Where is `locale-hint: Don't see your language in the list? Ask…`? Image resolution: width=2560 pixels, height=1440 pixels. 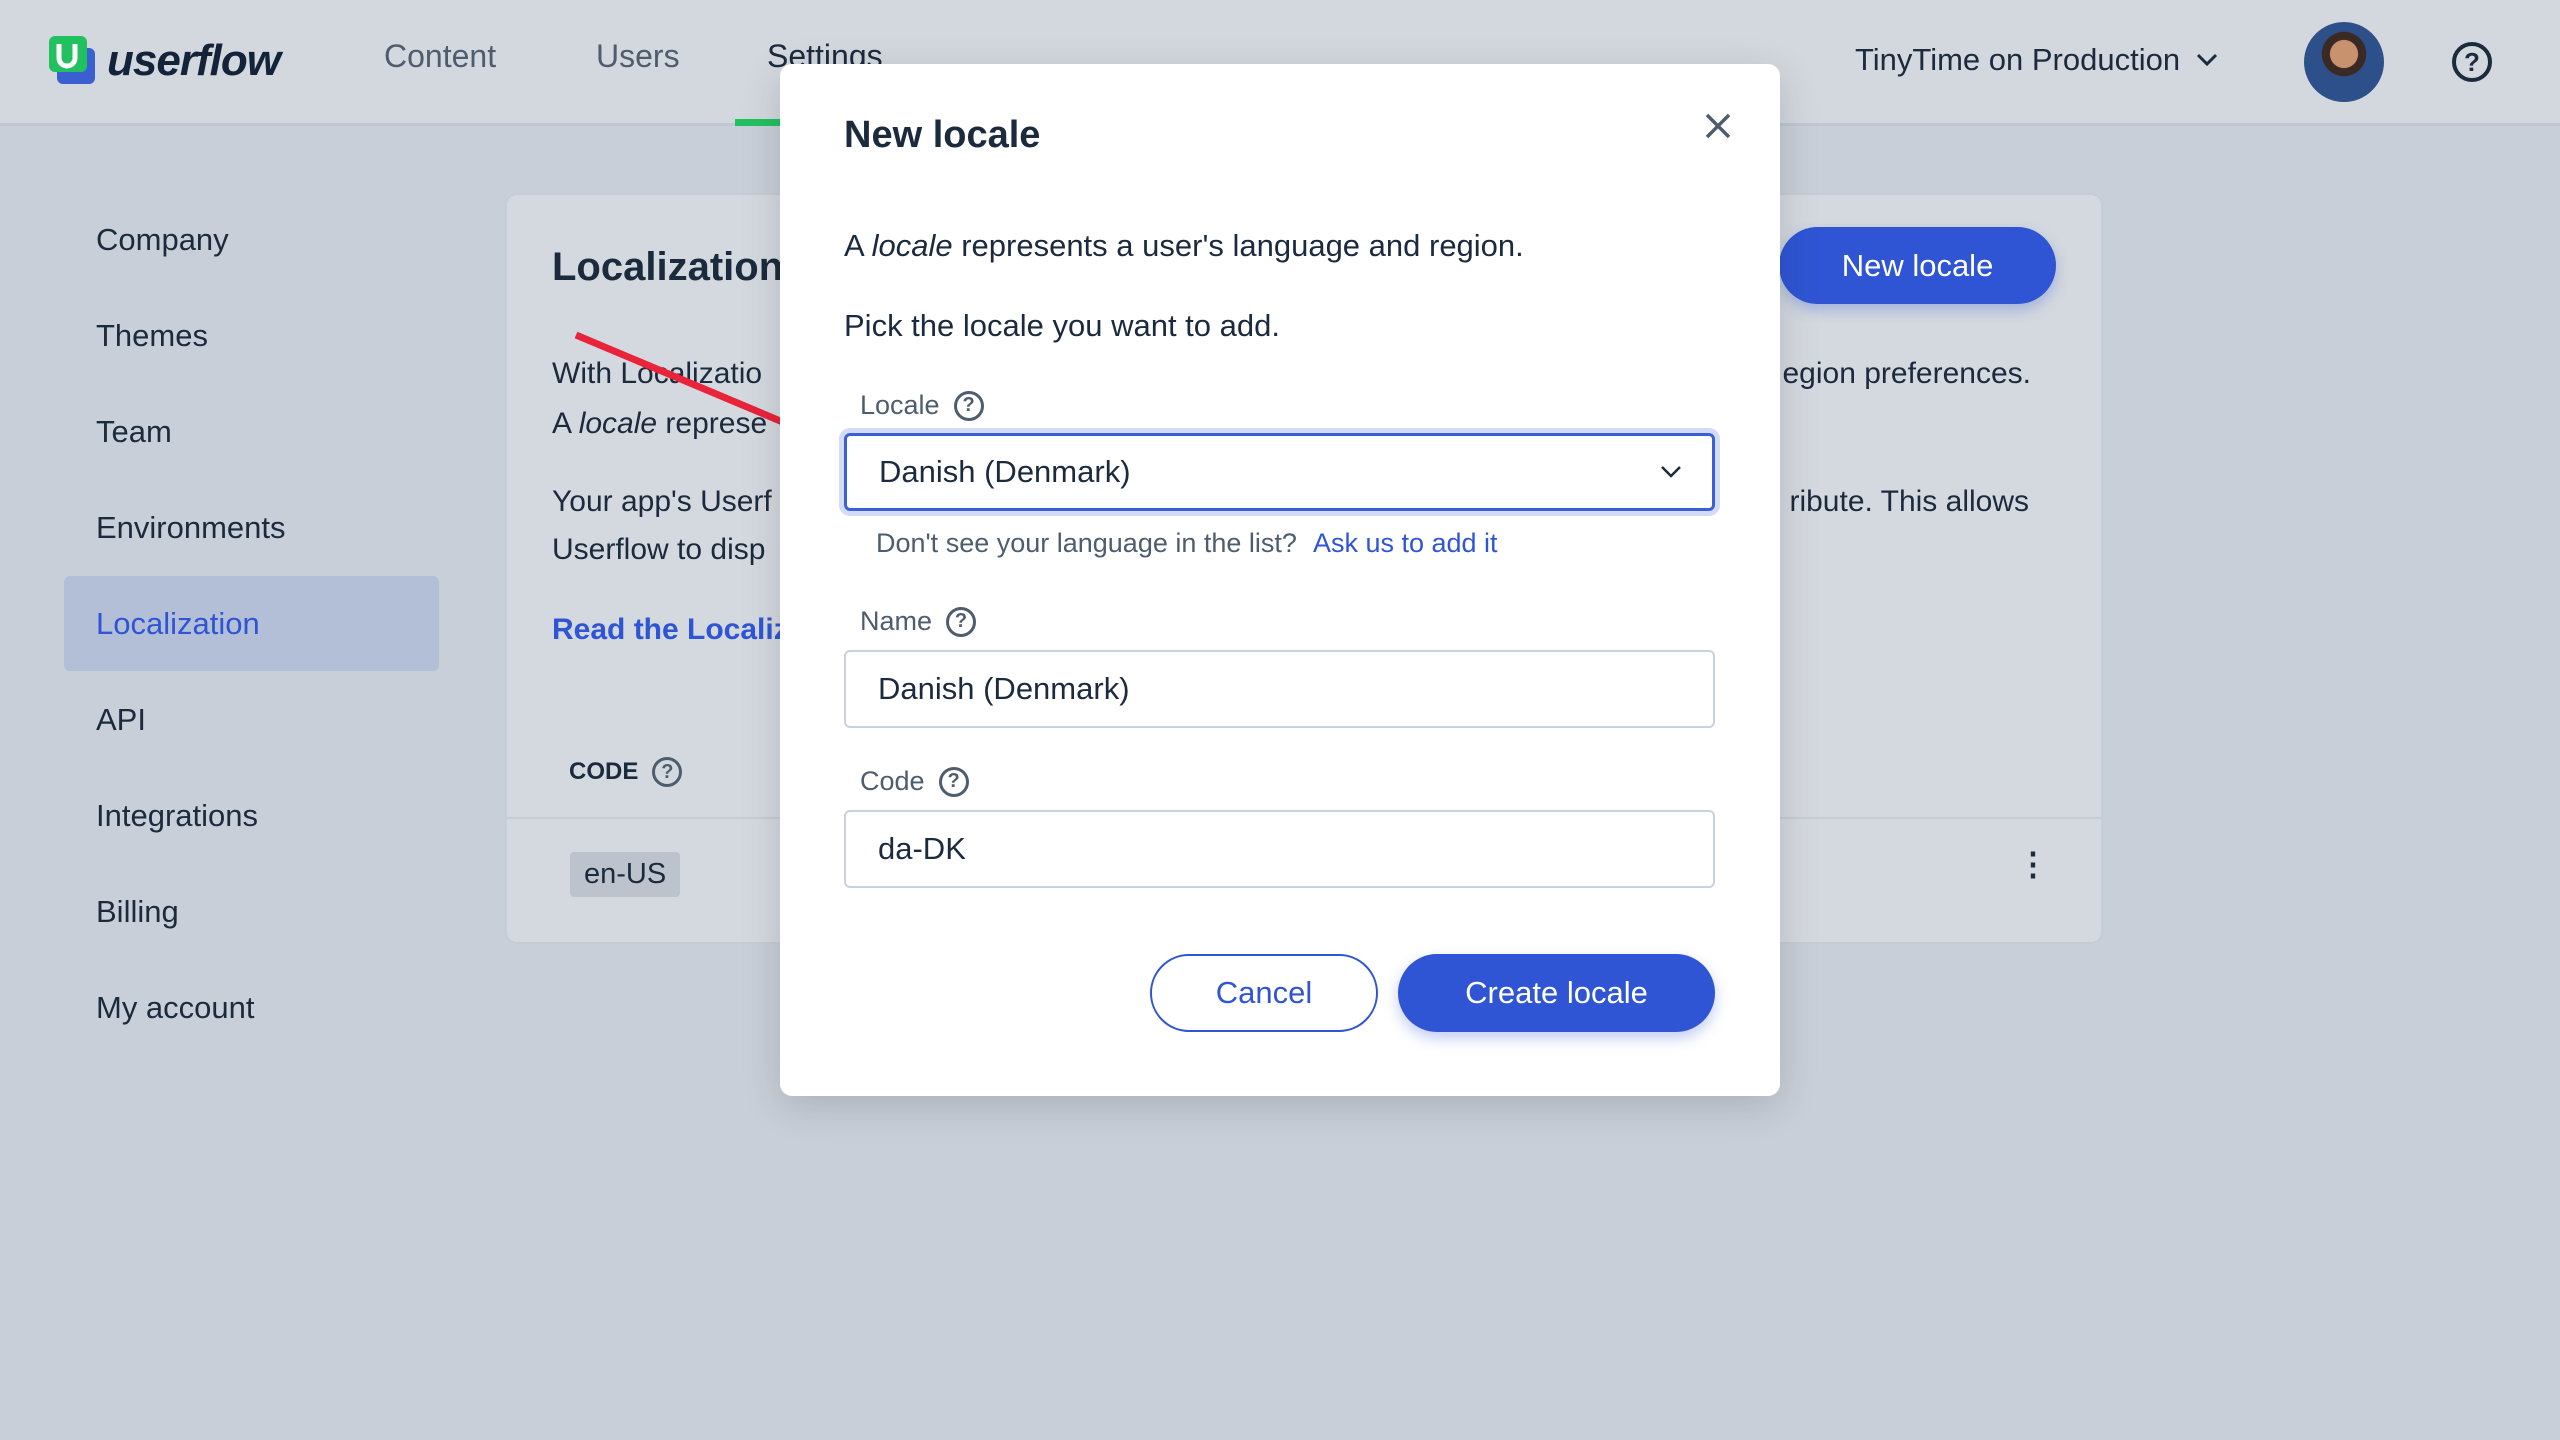 locale-hint: Don't see your language in the list? Ask… is located at coordinates (1187, 543).